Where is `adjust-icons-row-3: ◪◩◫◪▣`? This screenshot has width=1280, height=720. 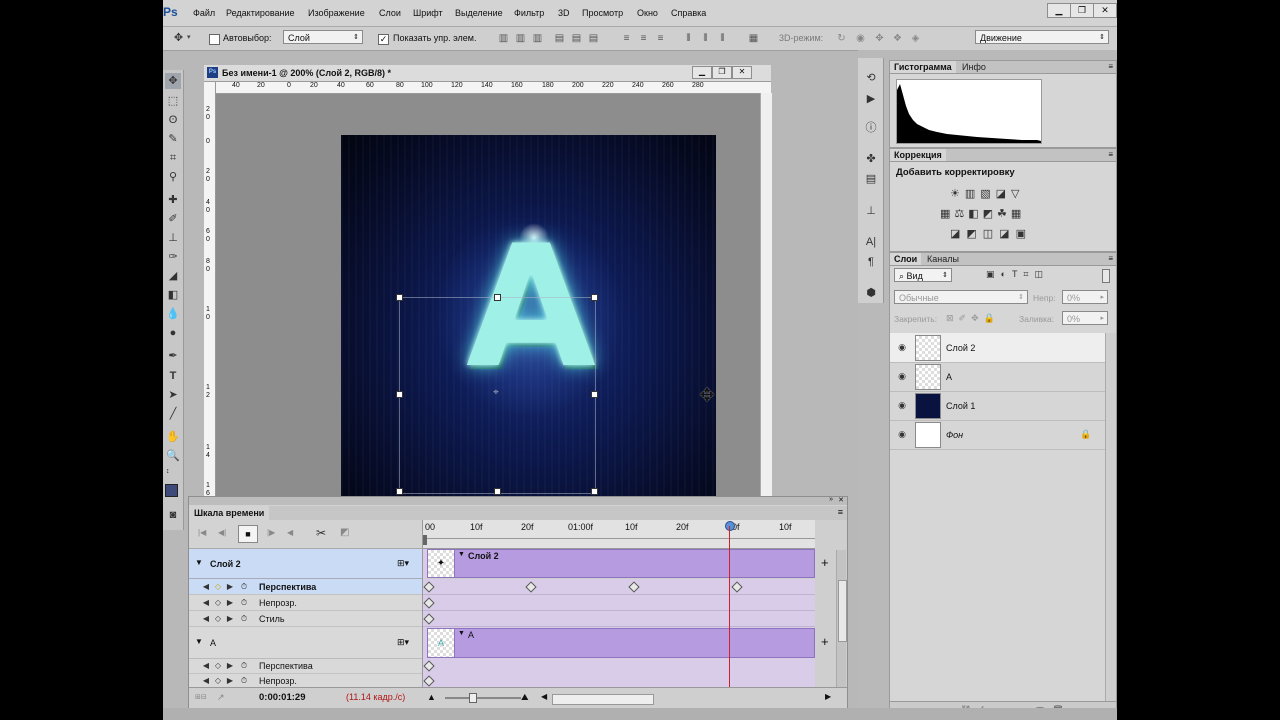
adjust-icons-row-3: ◪◩◫◪▣ is located at coordinates (1010, 234).